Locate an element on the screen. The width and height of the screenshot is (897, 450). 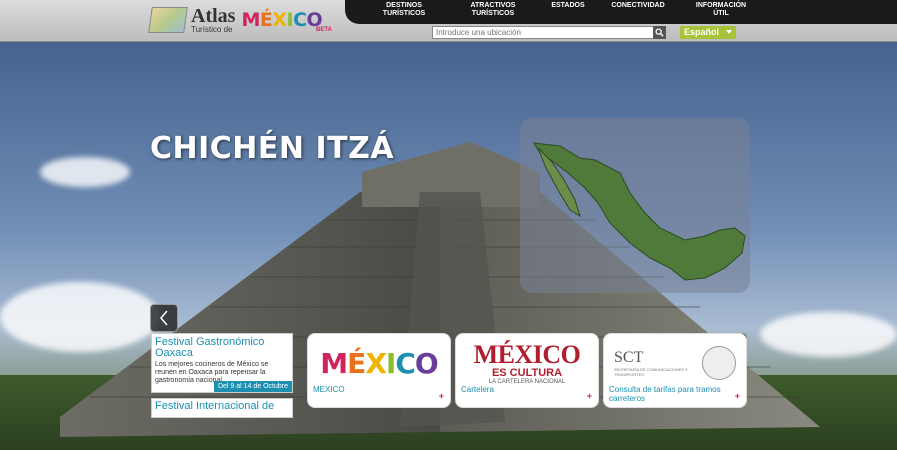
search-input is located at coordinates (543, 32).